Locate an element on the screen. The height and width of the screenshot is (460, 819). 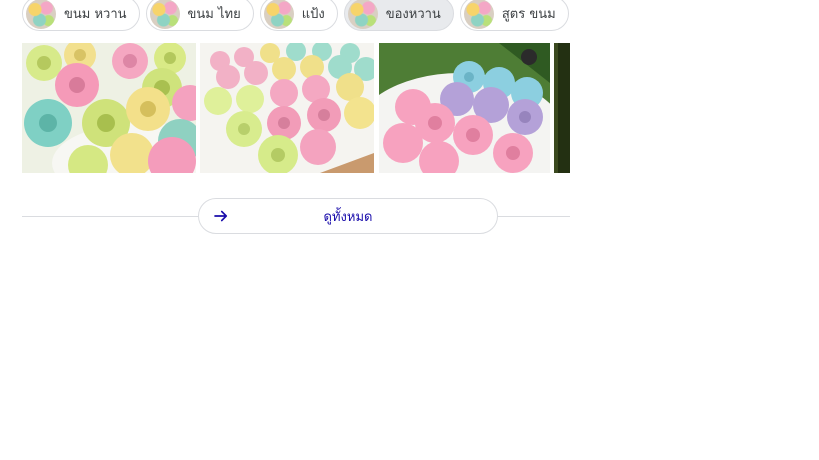
see-all-button: ดูทั้งหมด is located at coordinates (348, 216).